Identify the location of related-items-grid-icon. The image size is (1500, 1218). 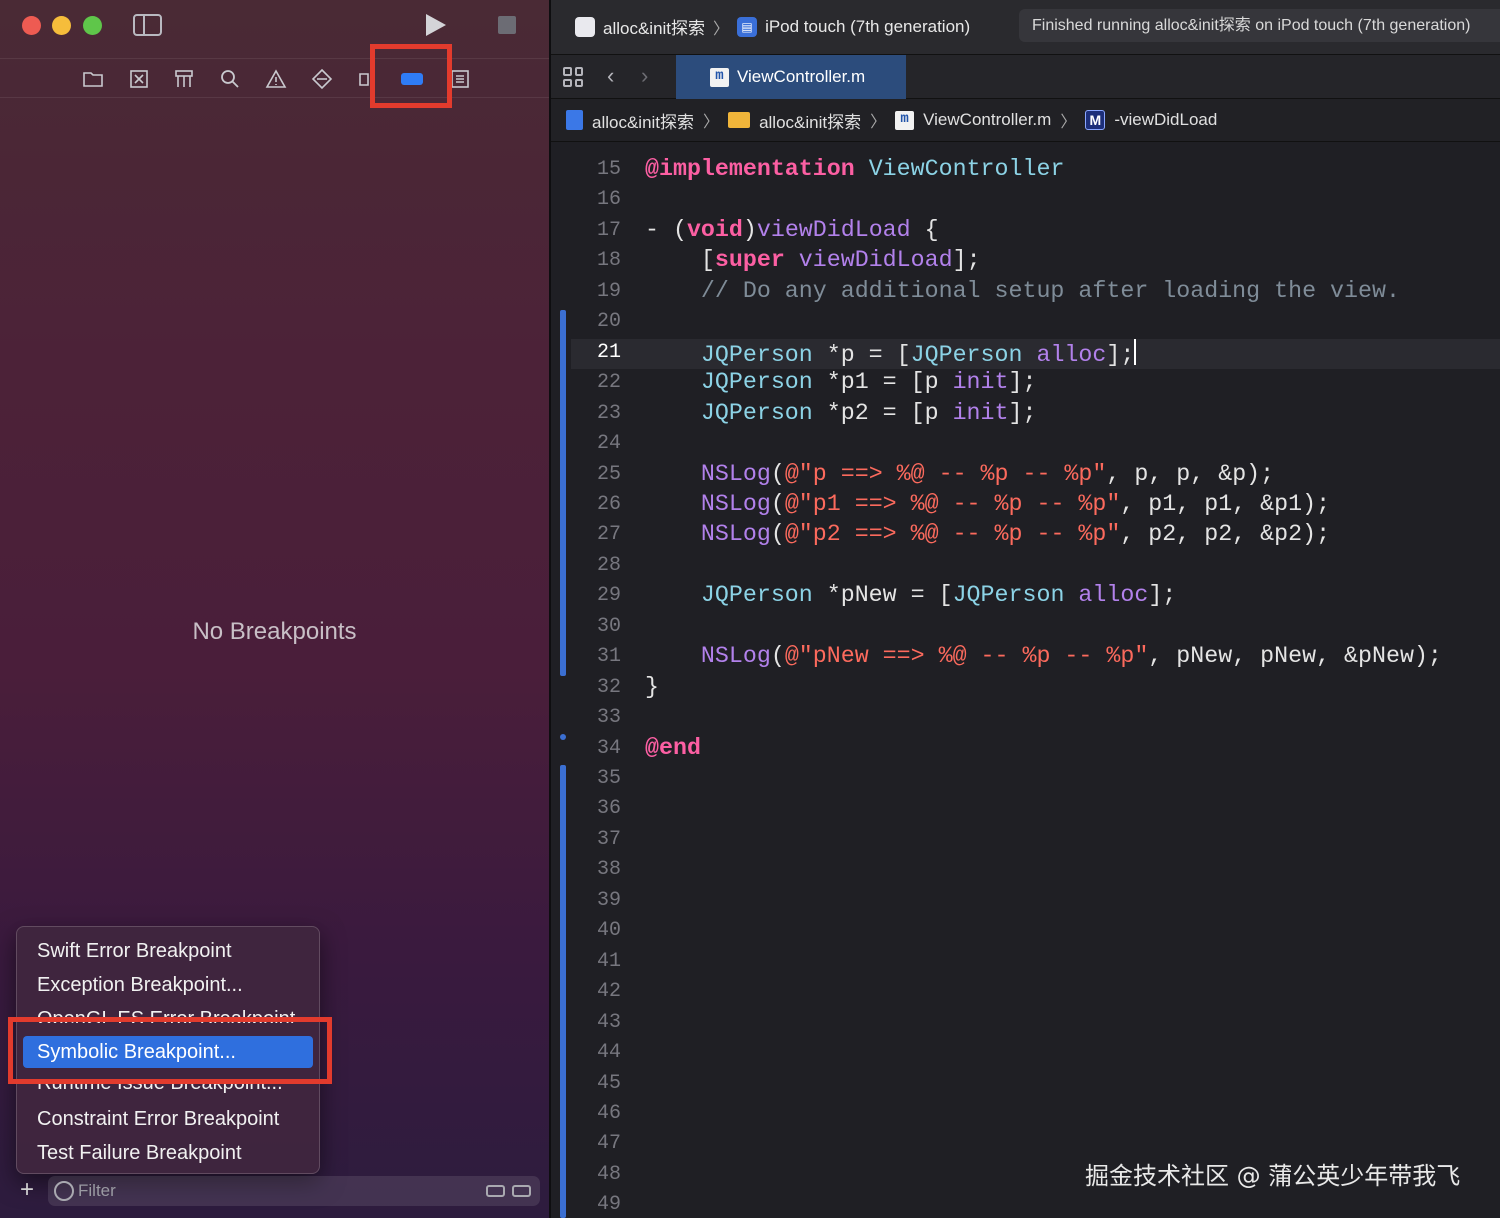
(573, 77).